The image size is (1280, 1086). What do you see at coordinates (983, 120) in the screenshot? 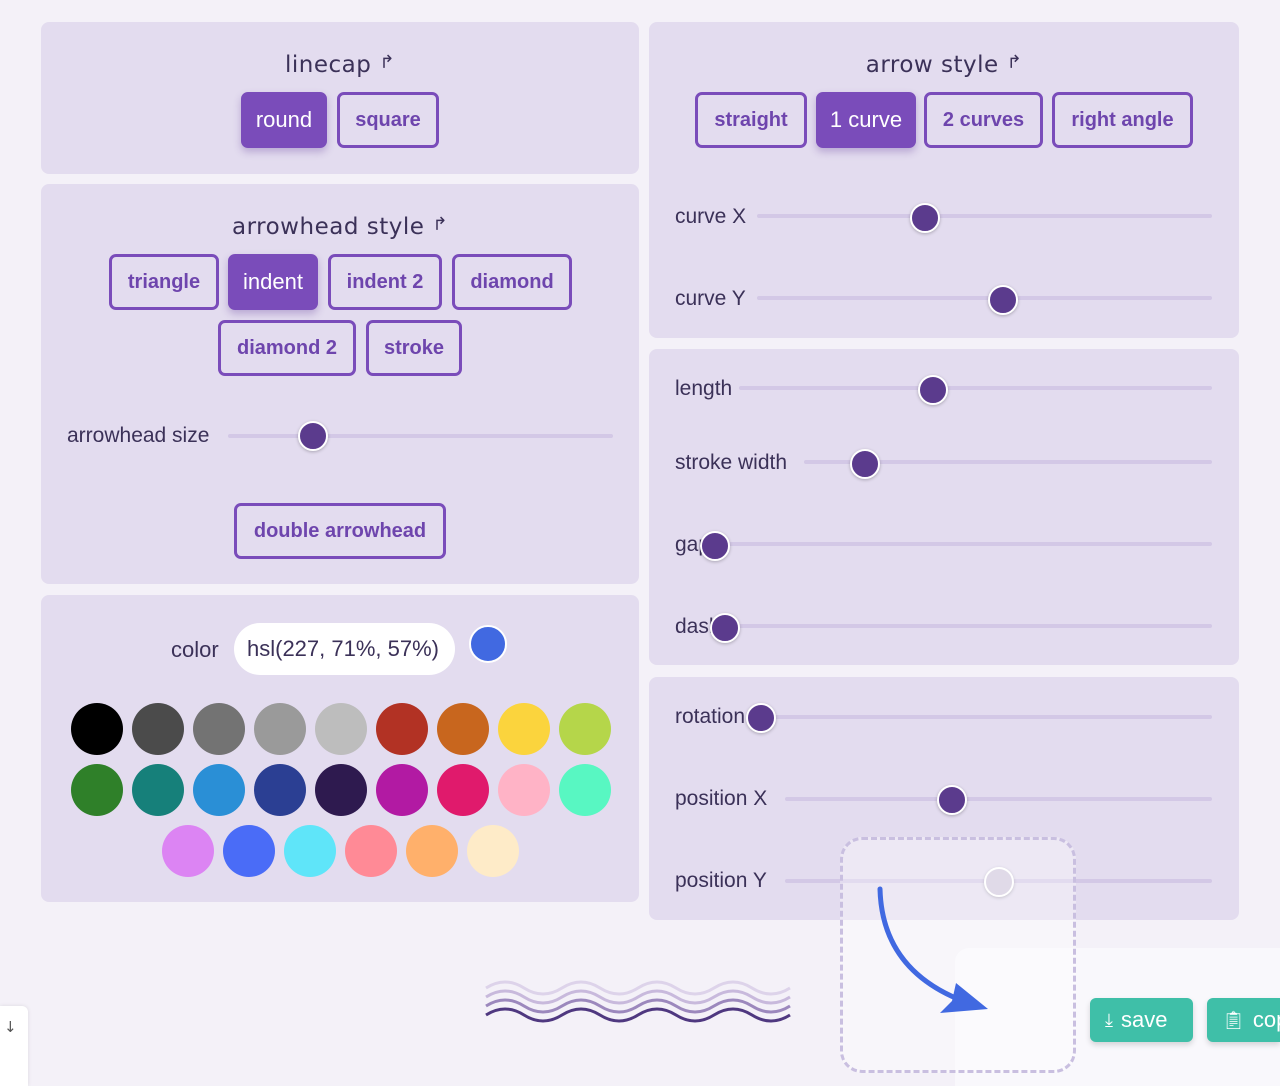
I see `arrow-2curves-button: 2 curves` at bounding box center [983, 120].